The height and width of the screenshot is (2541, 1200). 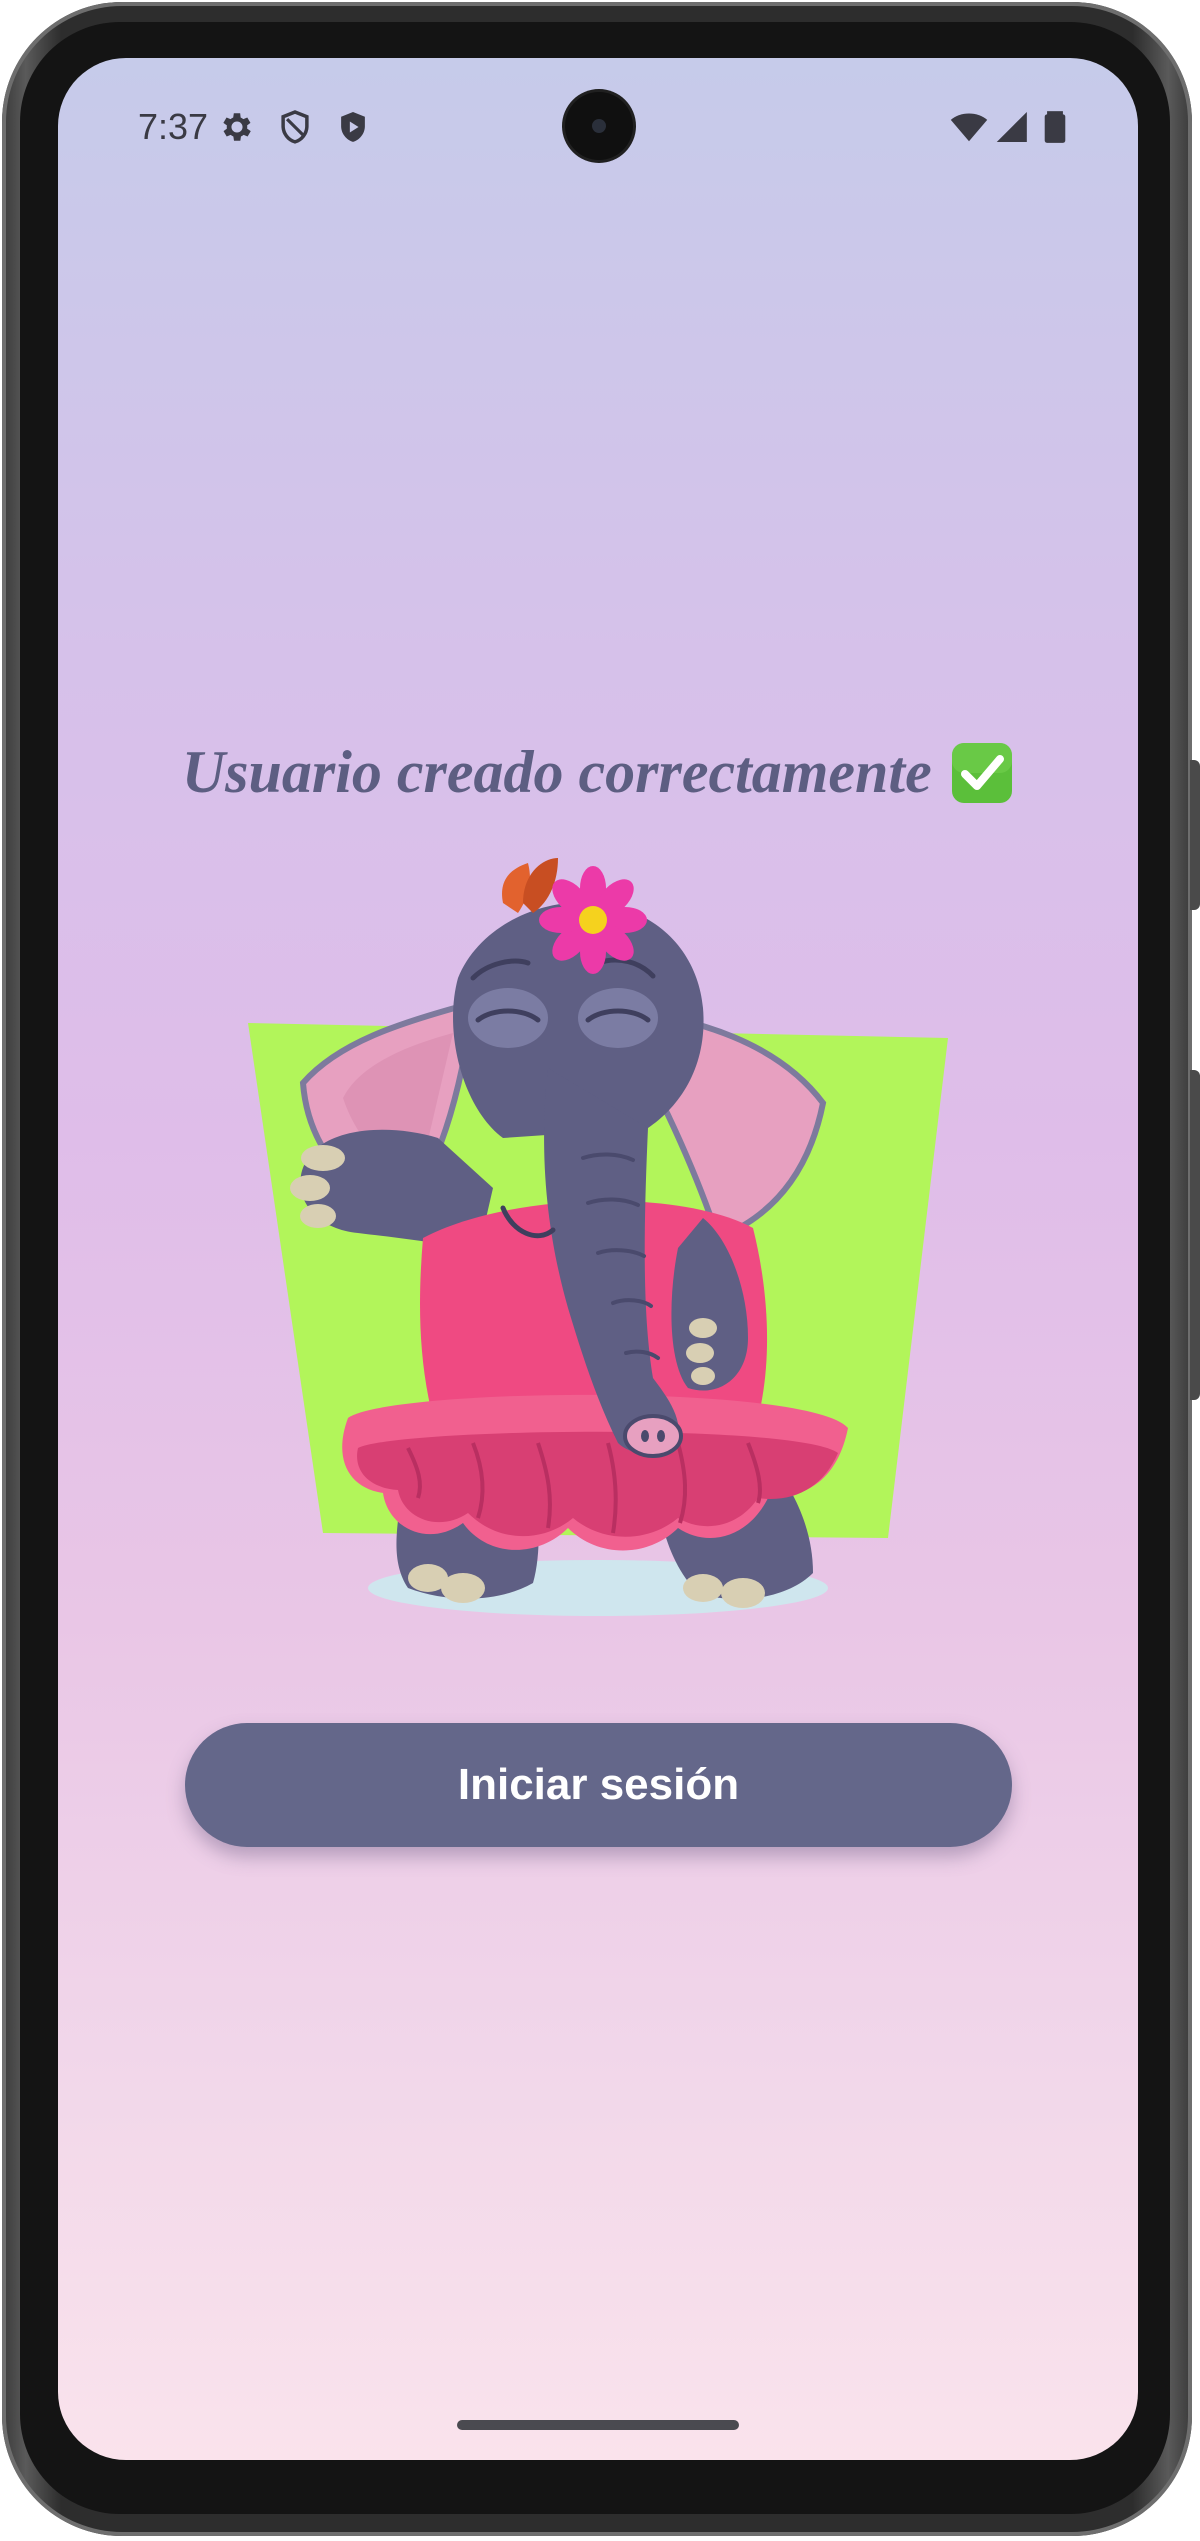 I want to click on home-indicator, so click(x=598, y=2425).